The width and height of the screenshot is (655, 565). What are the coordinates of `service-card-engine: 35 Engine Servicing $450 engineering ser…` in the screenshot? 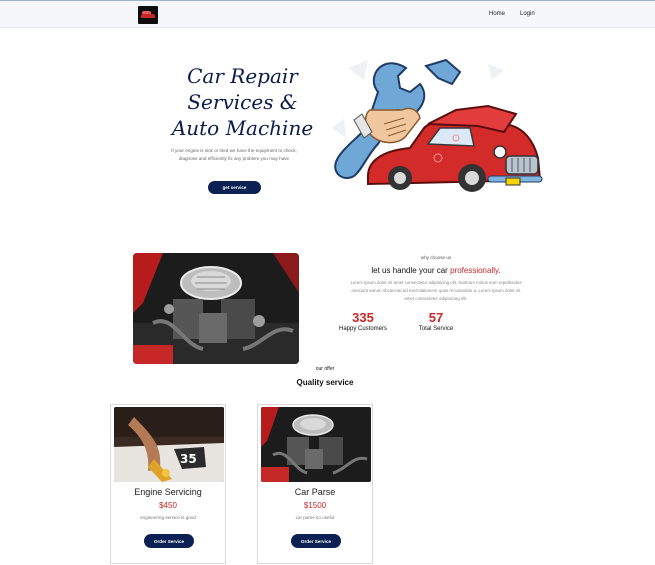 It's located at (168, 484).